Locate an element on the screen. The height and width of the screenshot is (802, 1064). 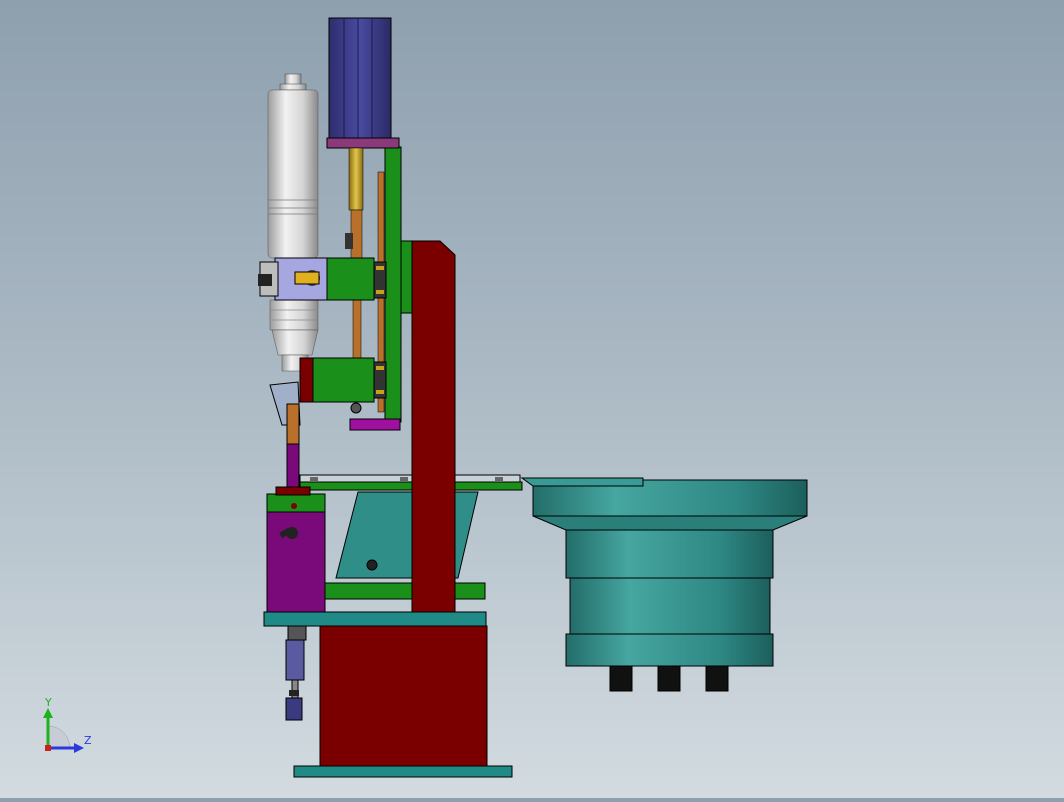
ultrasonic-transducer is located at coordinates (293, 222).